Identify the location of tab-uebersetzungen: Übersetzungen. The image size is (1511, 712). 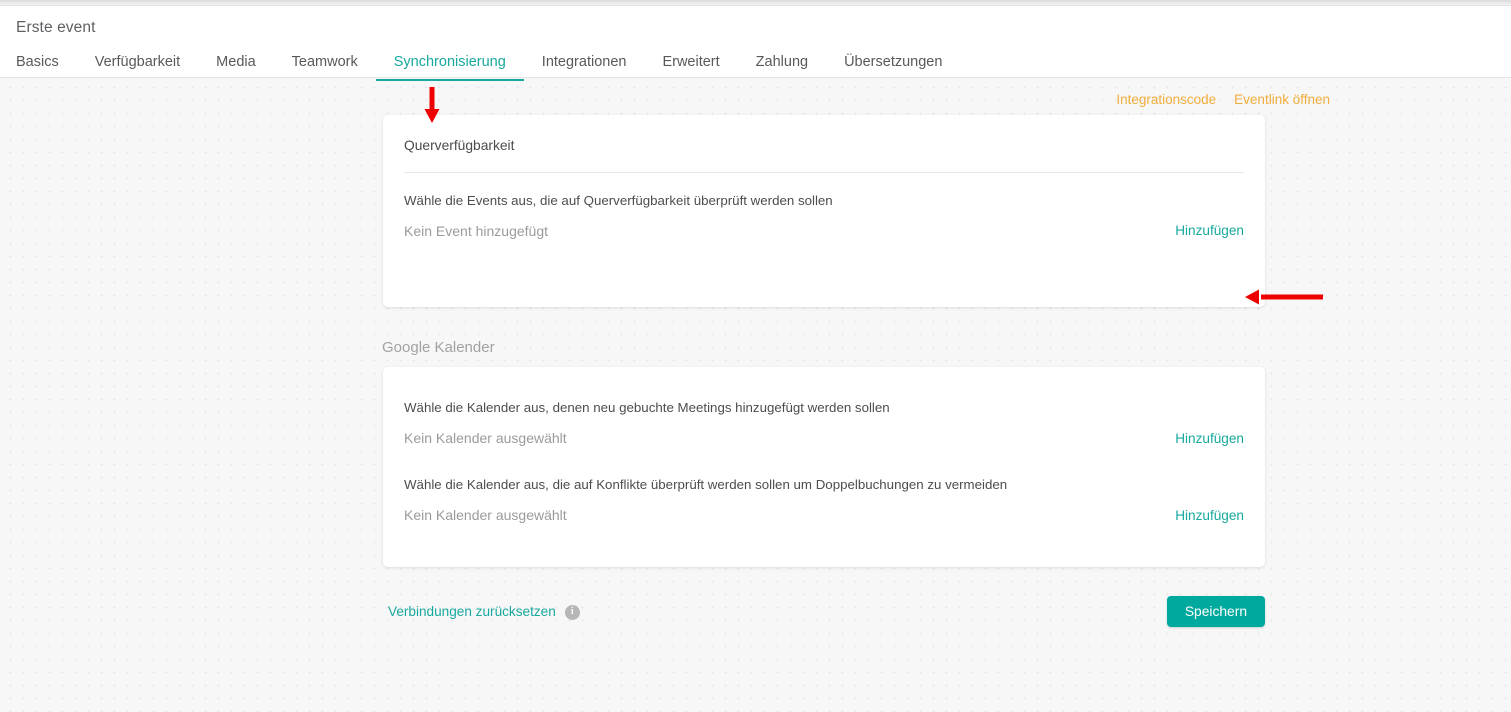
(893, 67).